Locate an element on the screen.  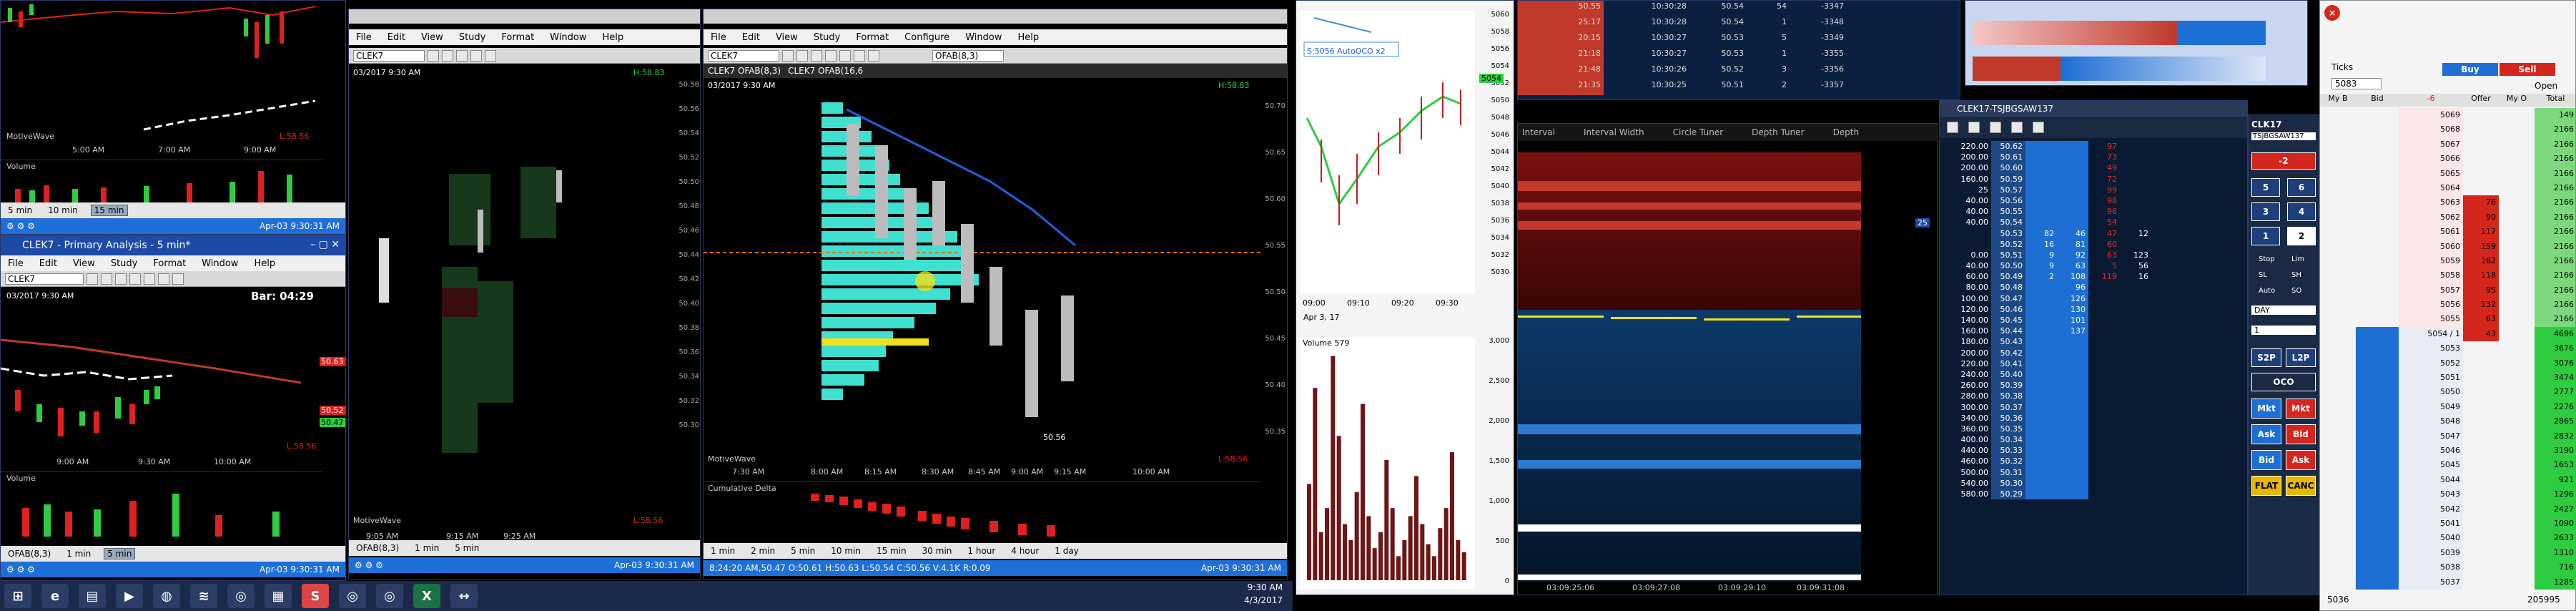
s2p-button: S2P is located at coordinates (2266, 357).